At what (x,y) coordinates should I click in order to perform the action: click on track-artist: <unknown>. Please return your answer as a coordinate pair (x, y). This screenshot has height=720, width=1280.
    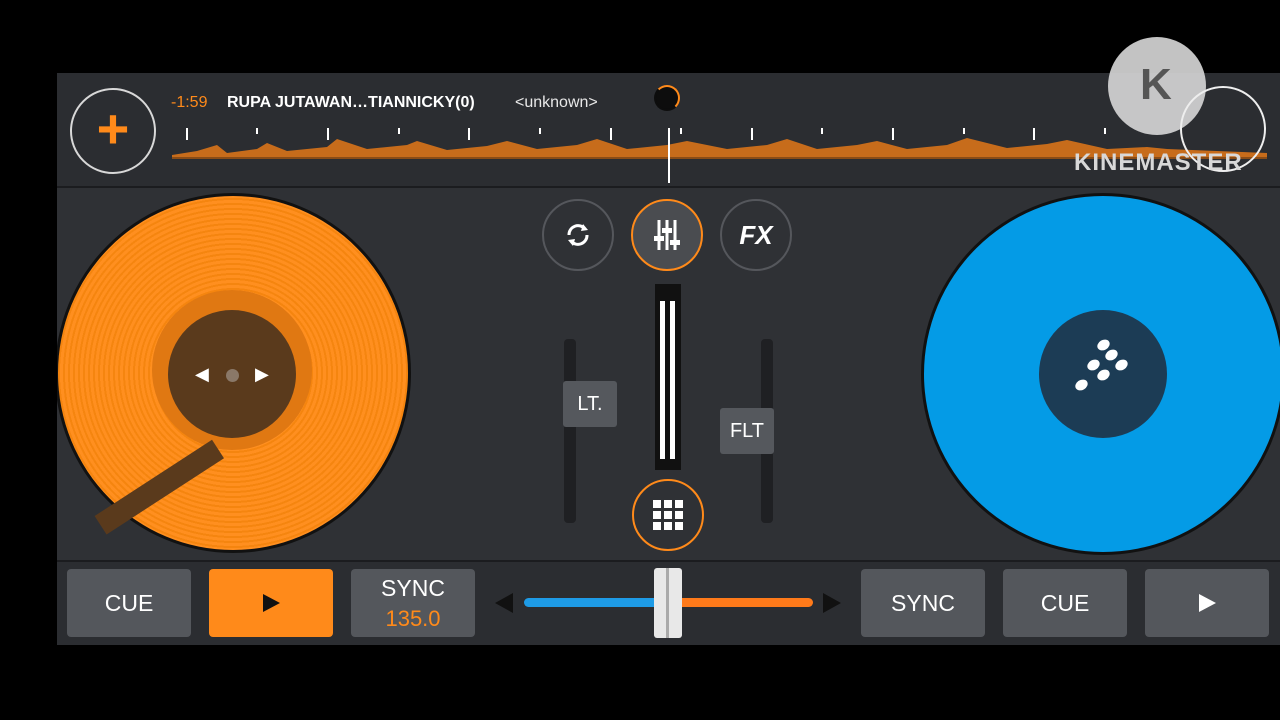
    Looking at the image, I should click on (556, 102).